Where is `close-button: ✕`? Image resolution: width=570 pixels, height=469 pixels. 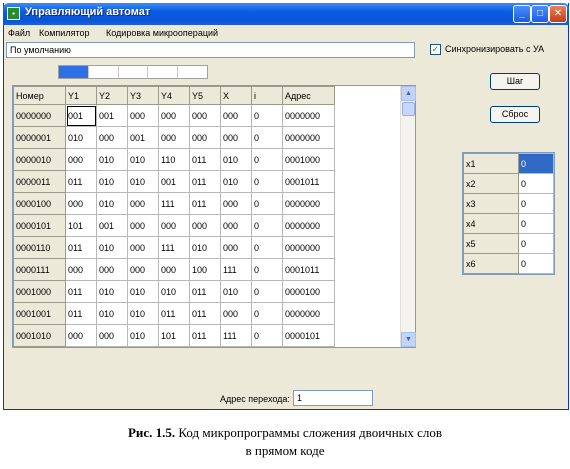 close-button: ✕ is located at coordinates (558, 14).